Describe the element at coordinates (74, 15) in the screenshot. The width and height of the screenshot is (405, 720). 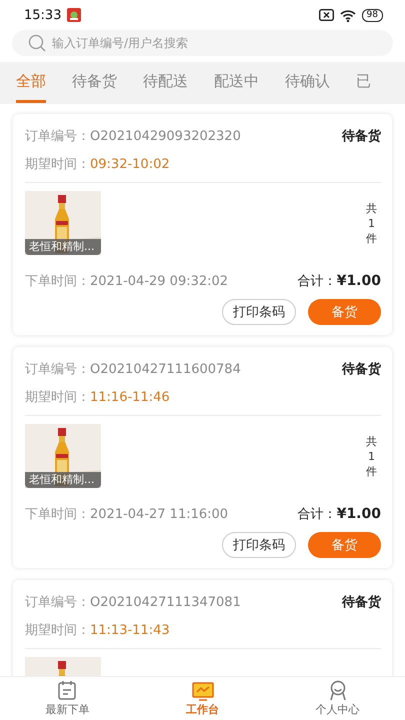
I see `app-icon` at that location.